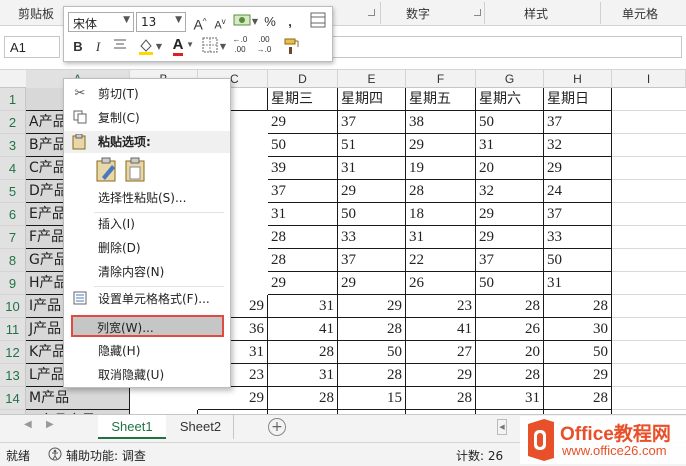  I want to click on hscroll-left-icon: ◀, so click(502, 427).